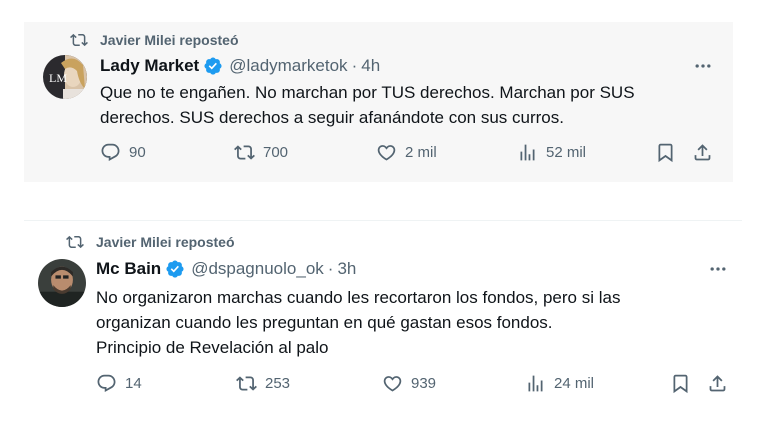  Describe the element at coordinates (421, 152) in the screenshot. I see `like-count: 2 mil` at that location.